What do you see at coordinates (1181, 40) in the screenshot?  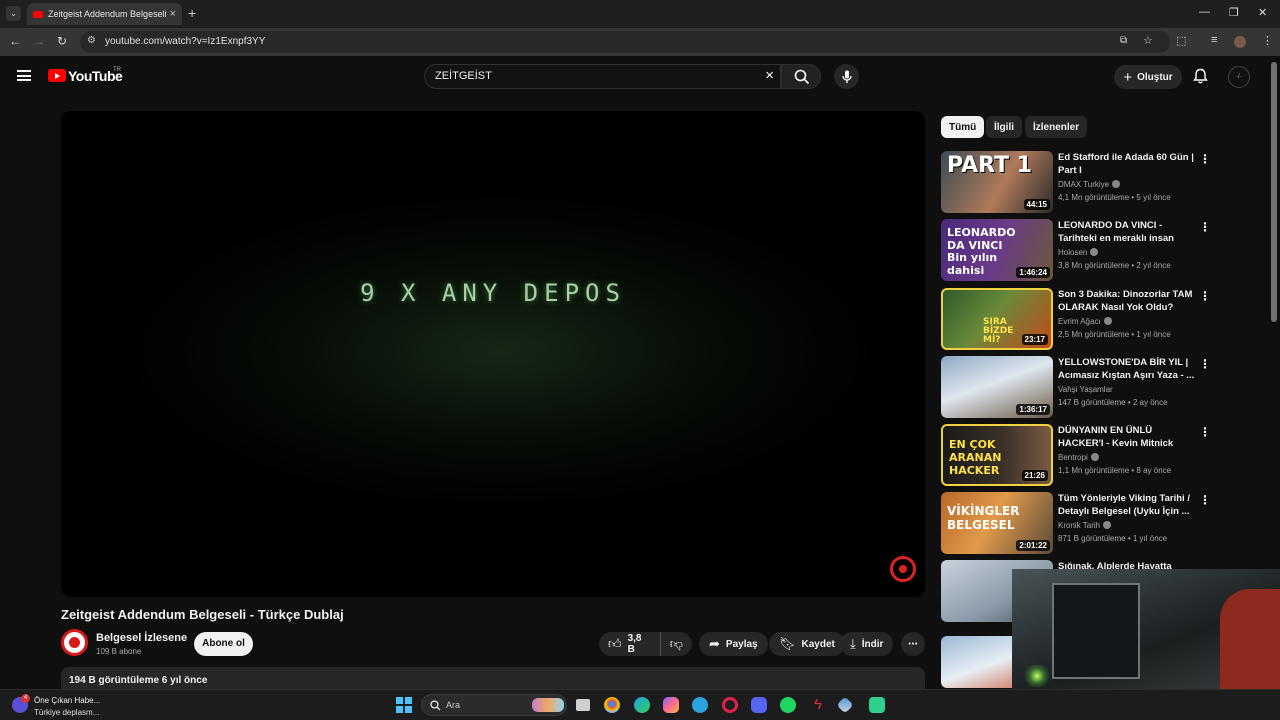 I see `extensions-icon: ⬚` at bounding box center [1181, 40].